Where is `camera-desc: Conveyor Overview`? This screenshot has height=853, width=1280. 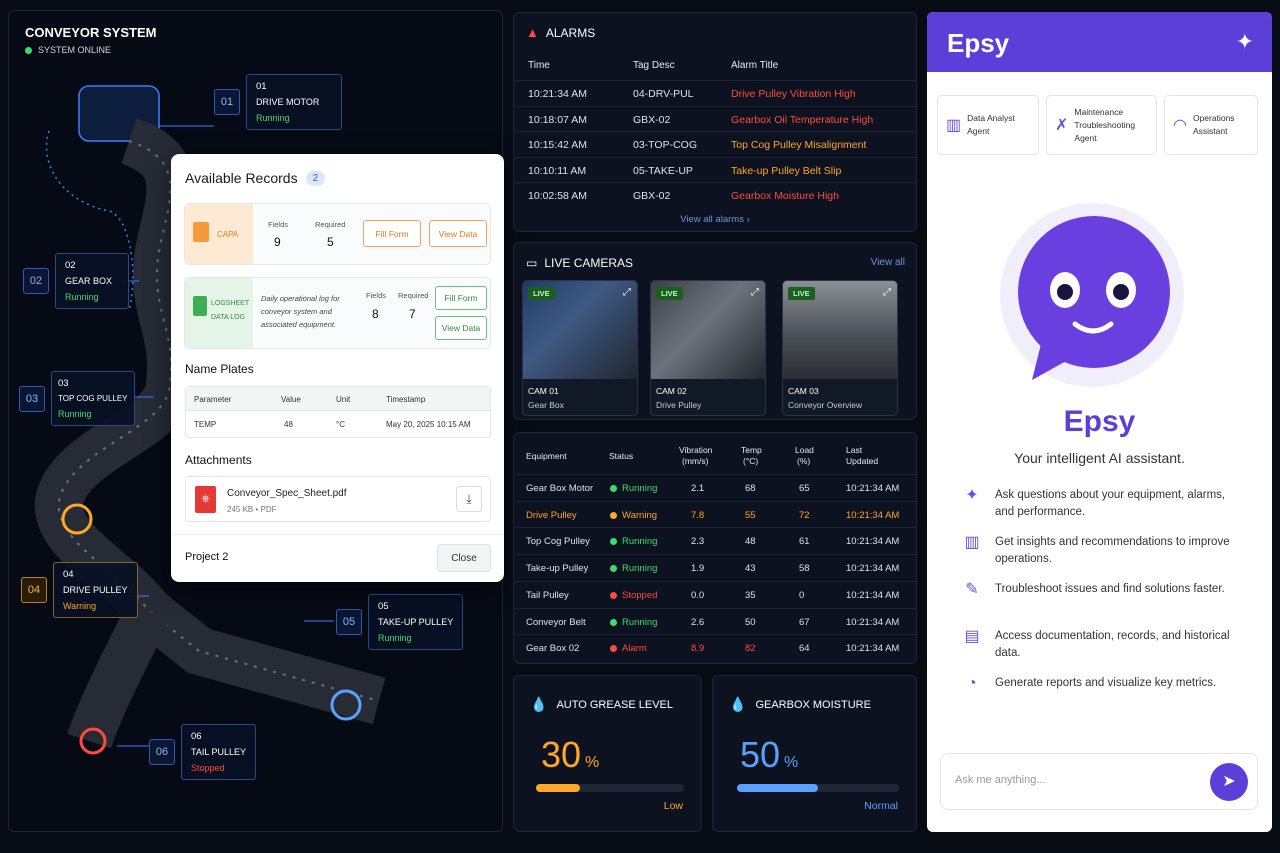 camera-desc: Conveyor Overview is located at coordinates (825, 405).